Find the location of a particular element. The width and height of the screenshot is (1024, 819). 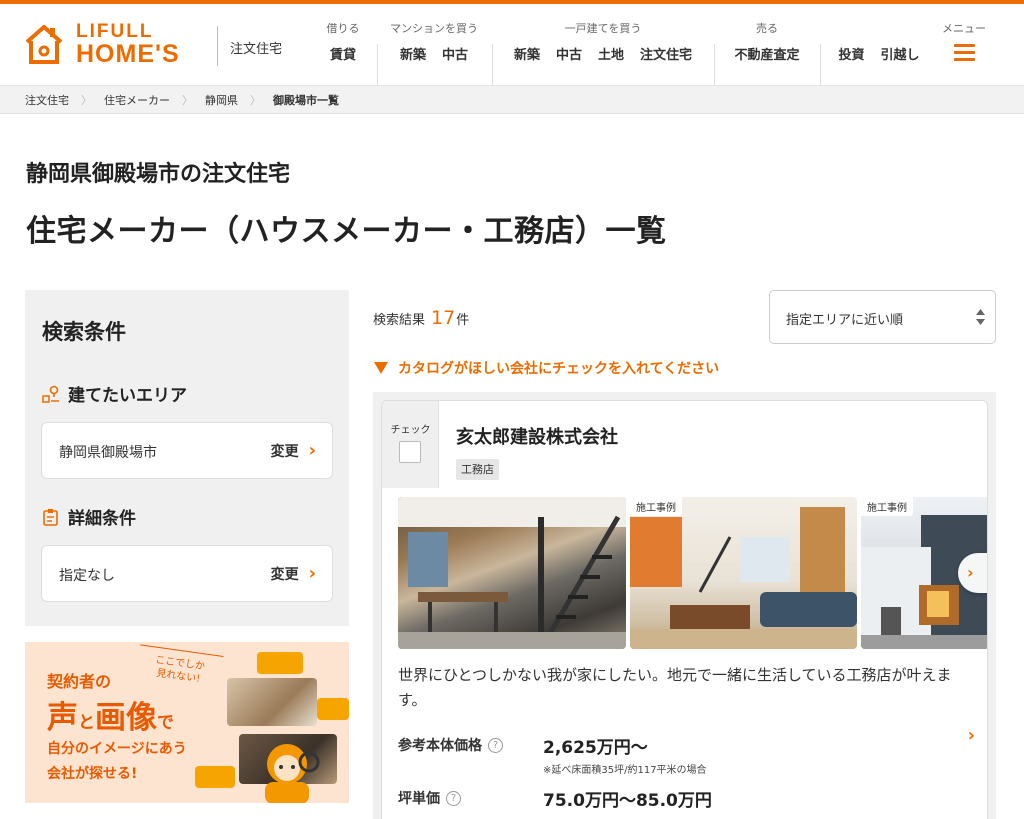

sort-select: 指定エリアに近い順 is located at coordinates (882, 317).